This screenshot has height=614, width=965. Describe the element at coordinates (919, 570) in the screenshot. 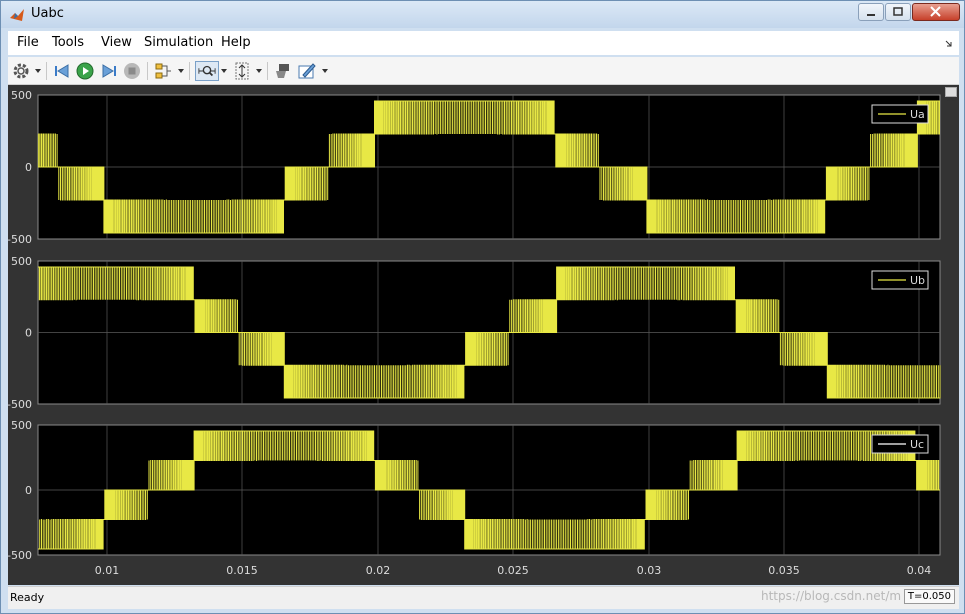

I see `x-tick-label: 0.04` at that location.